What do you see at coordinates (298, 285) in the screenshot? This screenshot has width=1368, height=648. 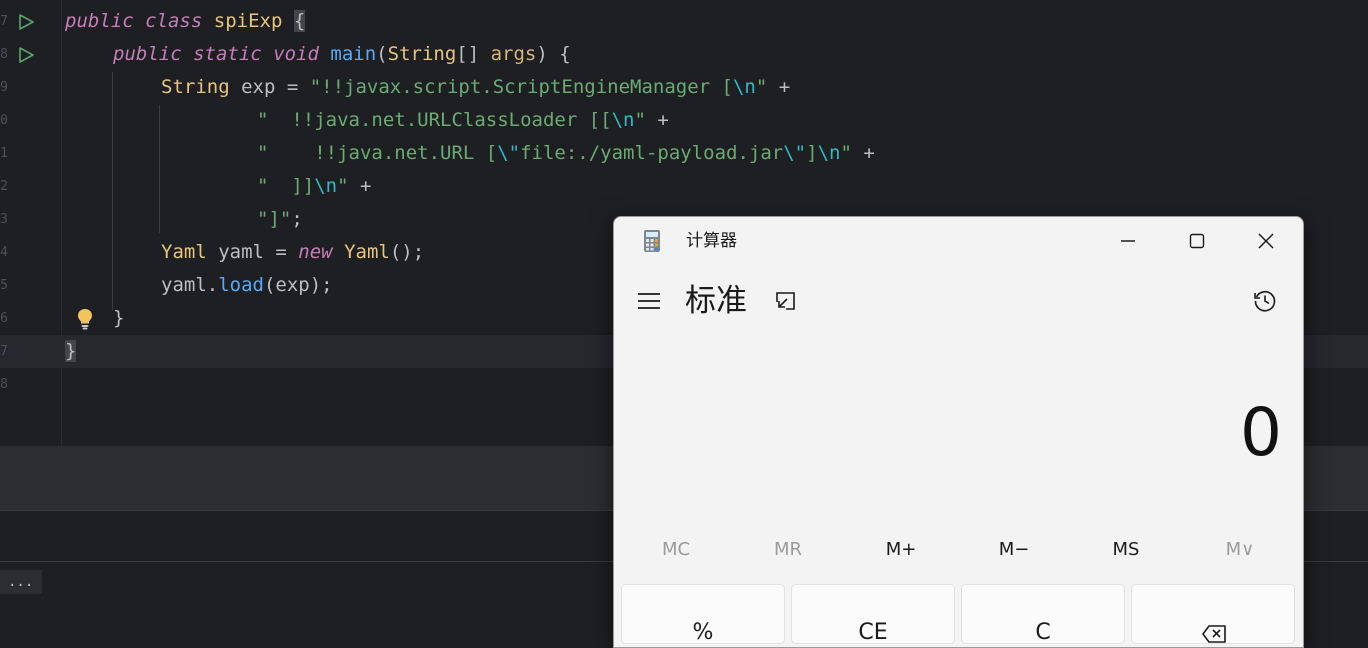 I see `punctuation: (exp);` at bounding box center [298, 285].